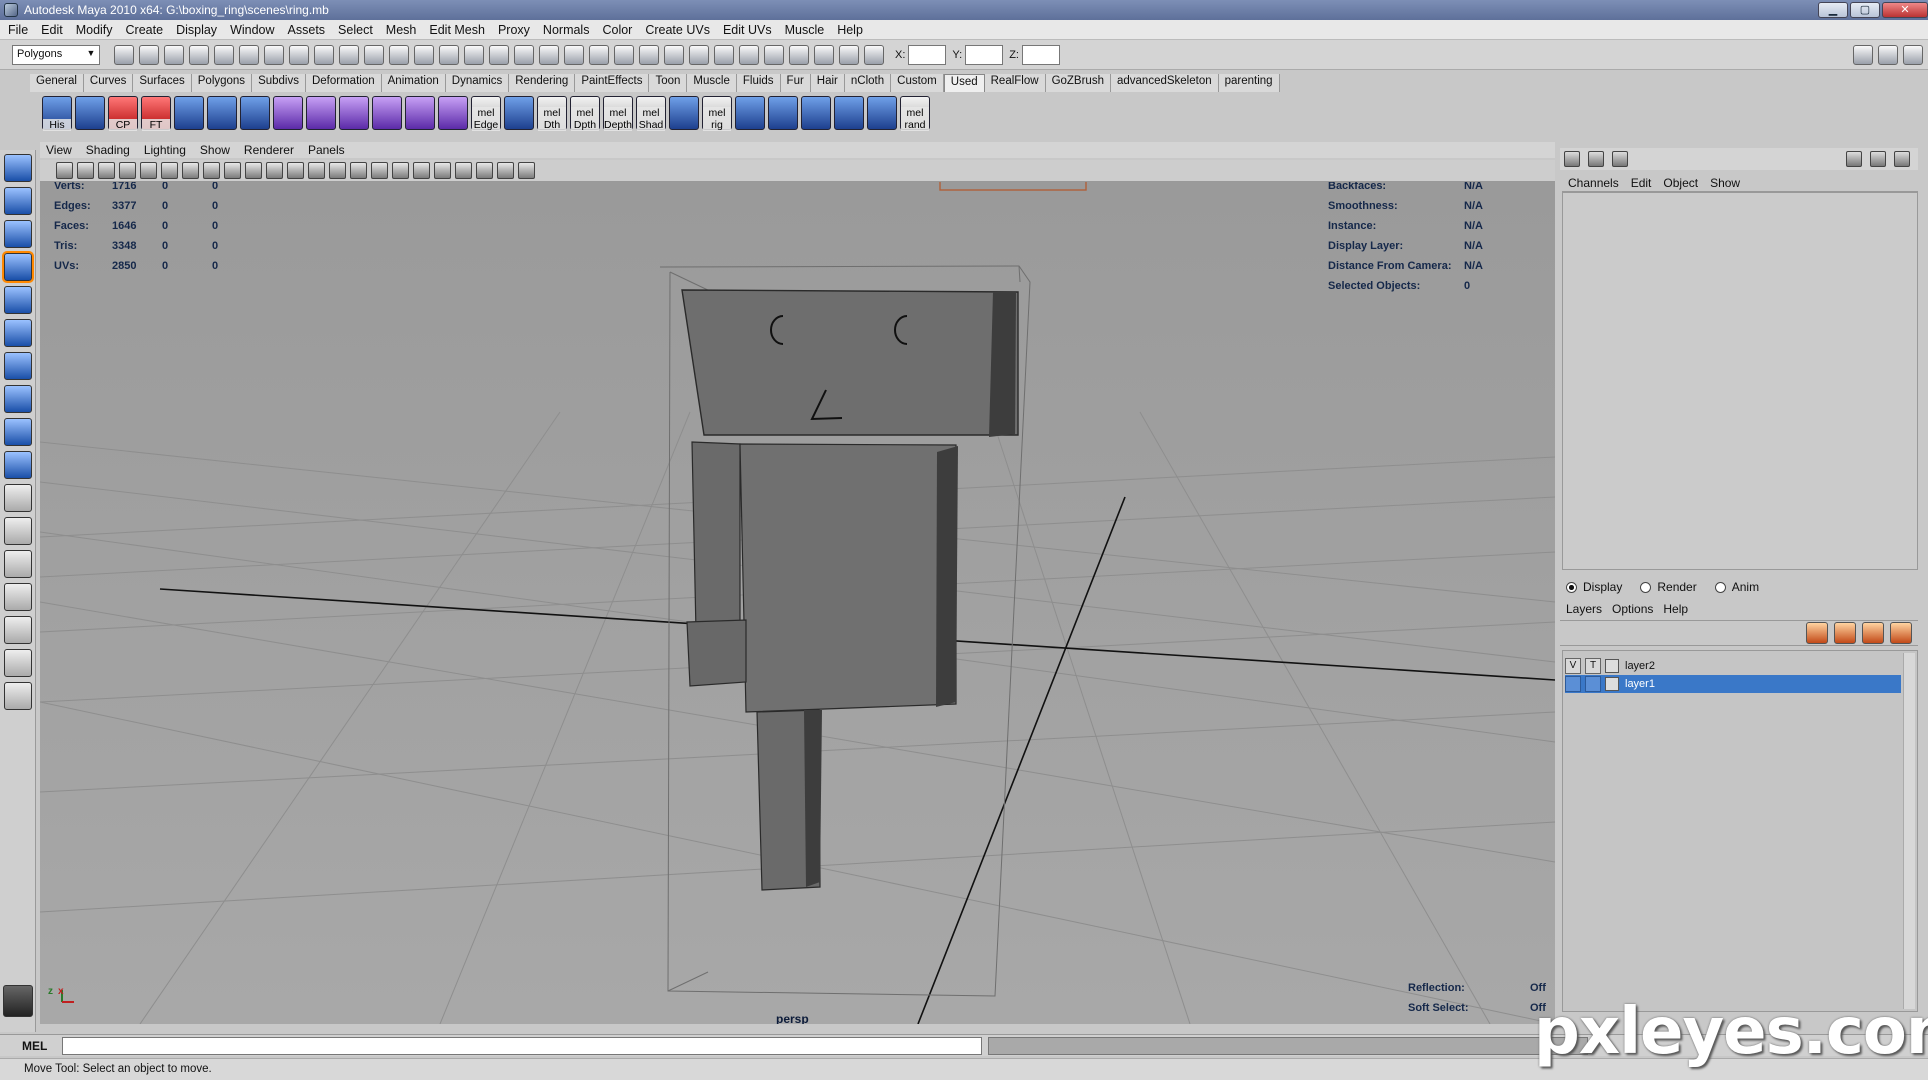  What do you see at coordinates (162, 83) in the screenshot?
I see `shelf-tab-surfaces: Surfaces` at bounding box center [162, 83].